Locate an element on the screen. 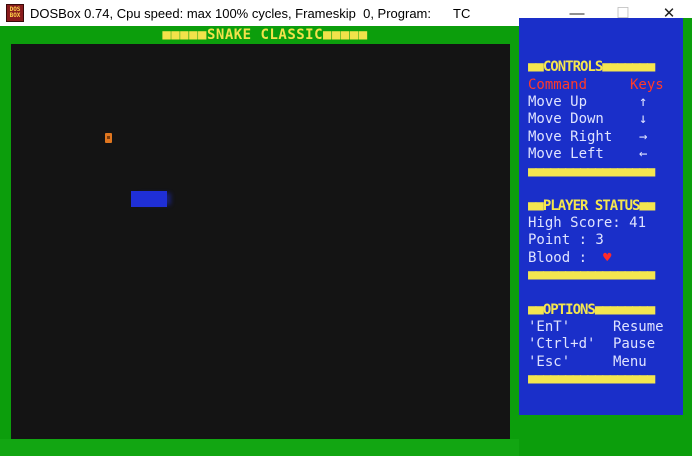 Image resolution: width=692 pixels, height=456 pixels. keys-column-label: Keys is located at coordinates (647, 85).